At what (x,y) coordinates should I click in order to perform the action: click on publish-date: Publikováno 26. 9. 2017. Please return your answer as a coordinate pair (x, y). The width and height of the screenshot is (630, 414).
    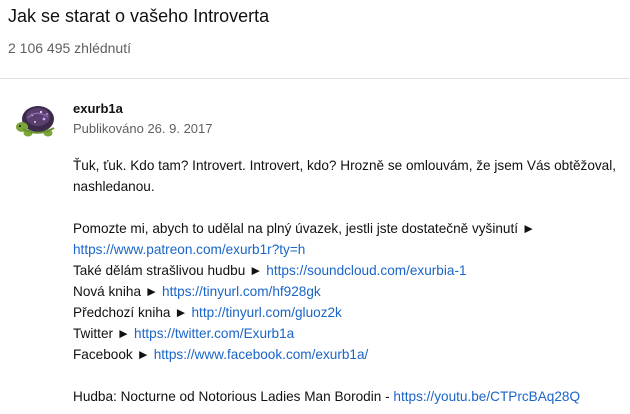
    Looking at the image, I should click on (143, 128).